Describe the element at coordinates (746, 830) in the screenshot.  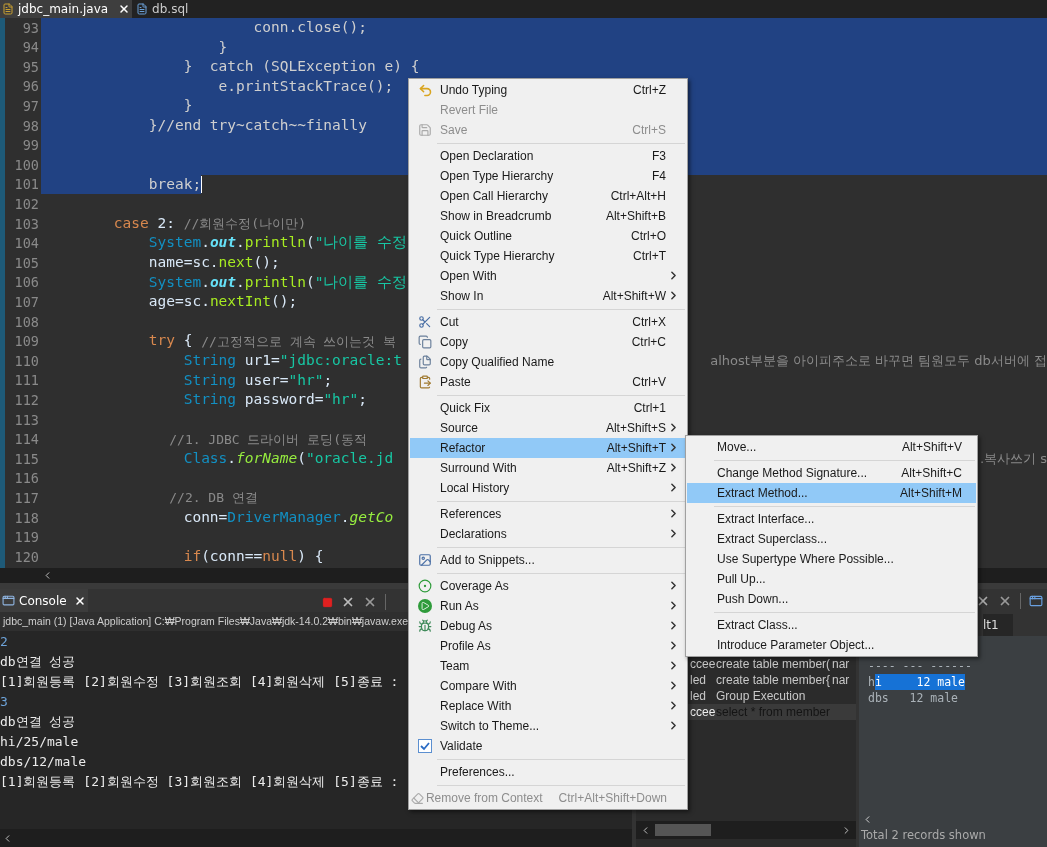
I see `history-scrollbar` at that location.